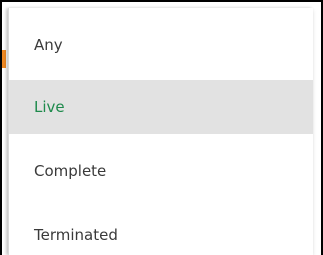 This screenshot has width=323, height=255. What do you see at coordinates (4, 59) in the screenshot?
I see `underlay-accent-bar` at bounding box center [4, 59].